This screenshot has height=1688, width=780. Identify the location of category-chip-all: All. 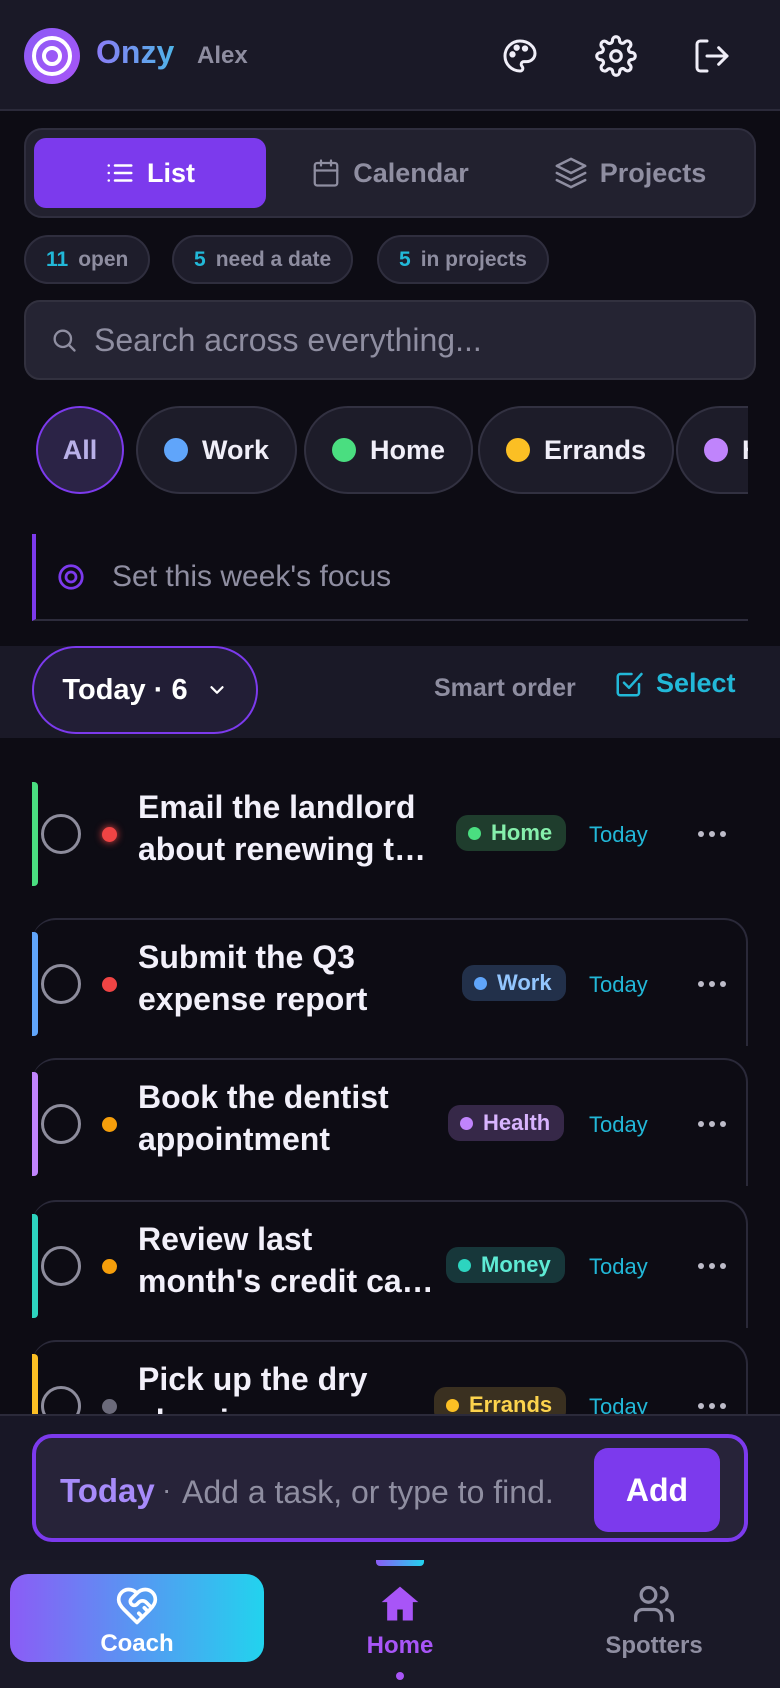
(80, 450).